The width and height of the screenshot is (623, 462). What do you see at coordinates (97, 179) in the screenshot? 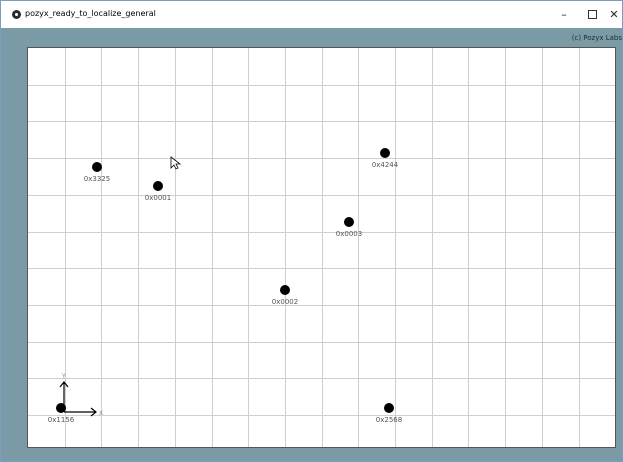
I see `anchor-label: 0x3325` at bounding box center [97, 179].